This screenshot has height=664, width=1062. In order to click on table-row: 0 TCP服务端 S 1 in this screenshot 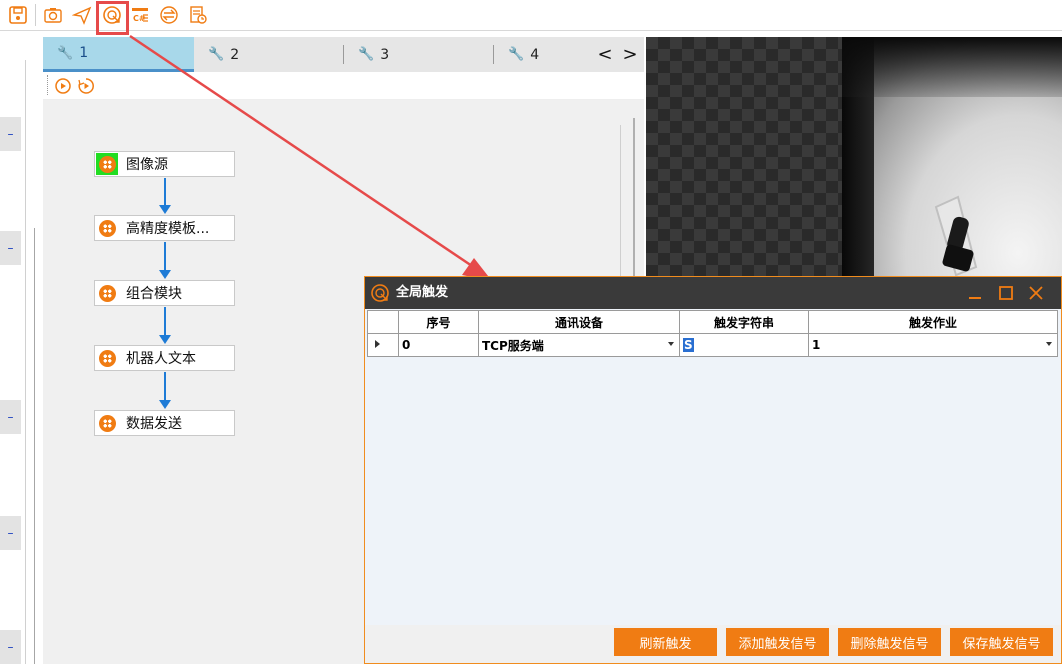, I will do `click(712, 345)`.